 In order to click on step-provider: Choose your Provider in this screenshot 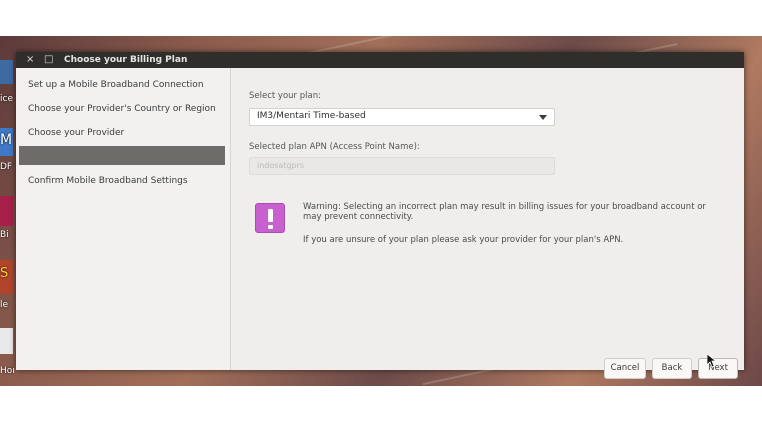, I will do `click(76, 133)`.